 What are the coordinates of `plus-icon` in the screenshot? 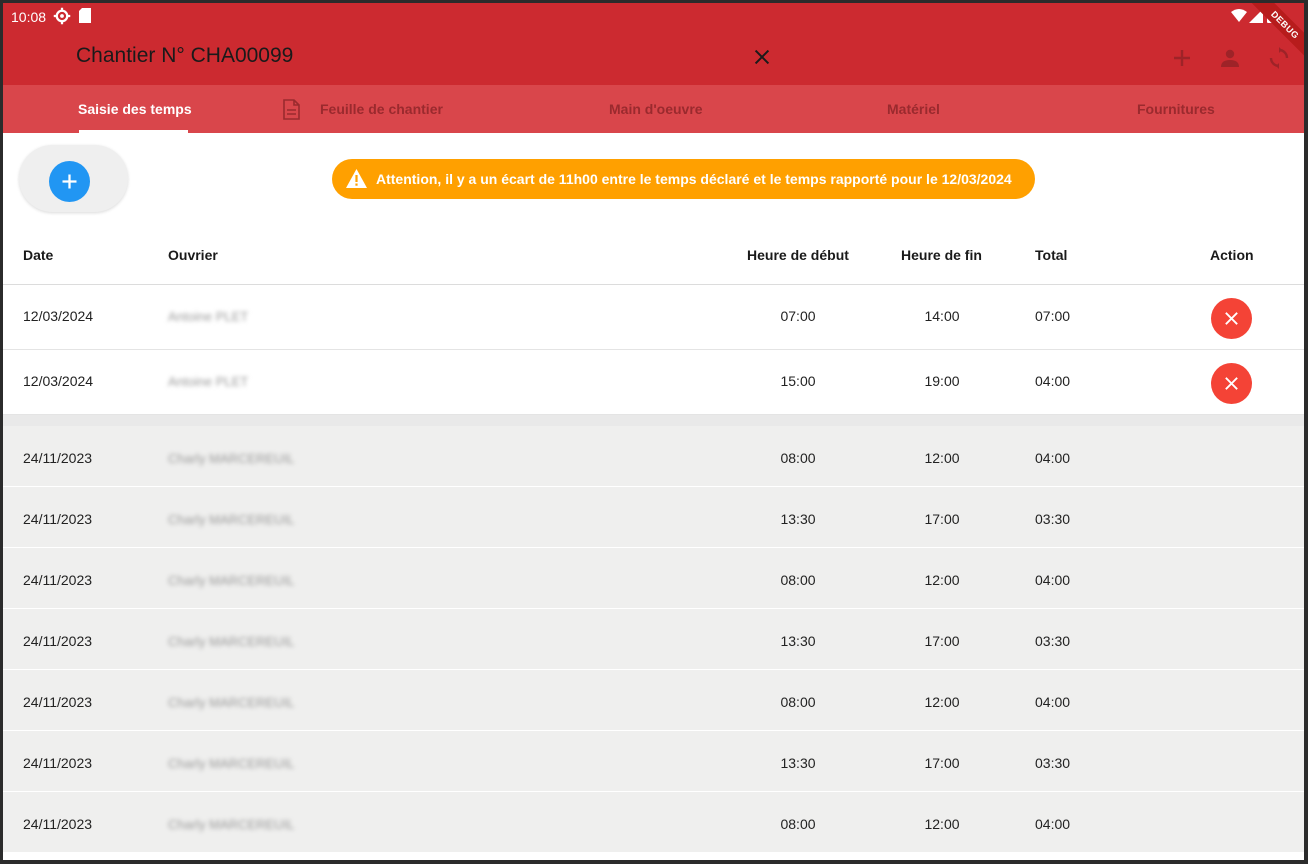 It's located at (69, 181).